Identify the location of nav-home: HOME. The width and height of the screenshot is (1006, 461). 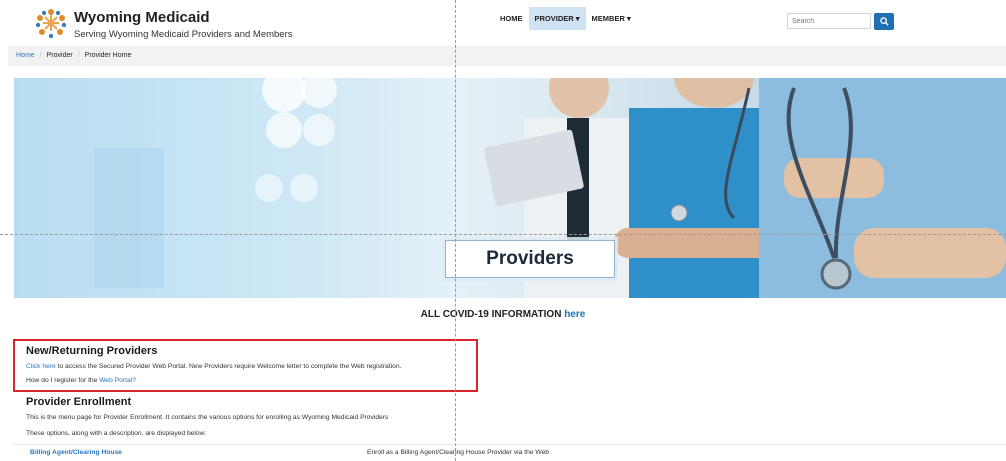
(511, 18).